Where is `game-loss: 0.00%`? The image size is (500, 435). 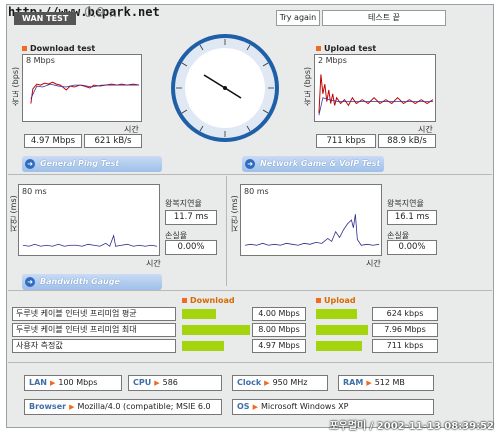 game-loss: 0.00% is located at coordinates (412, 247).